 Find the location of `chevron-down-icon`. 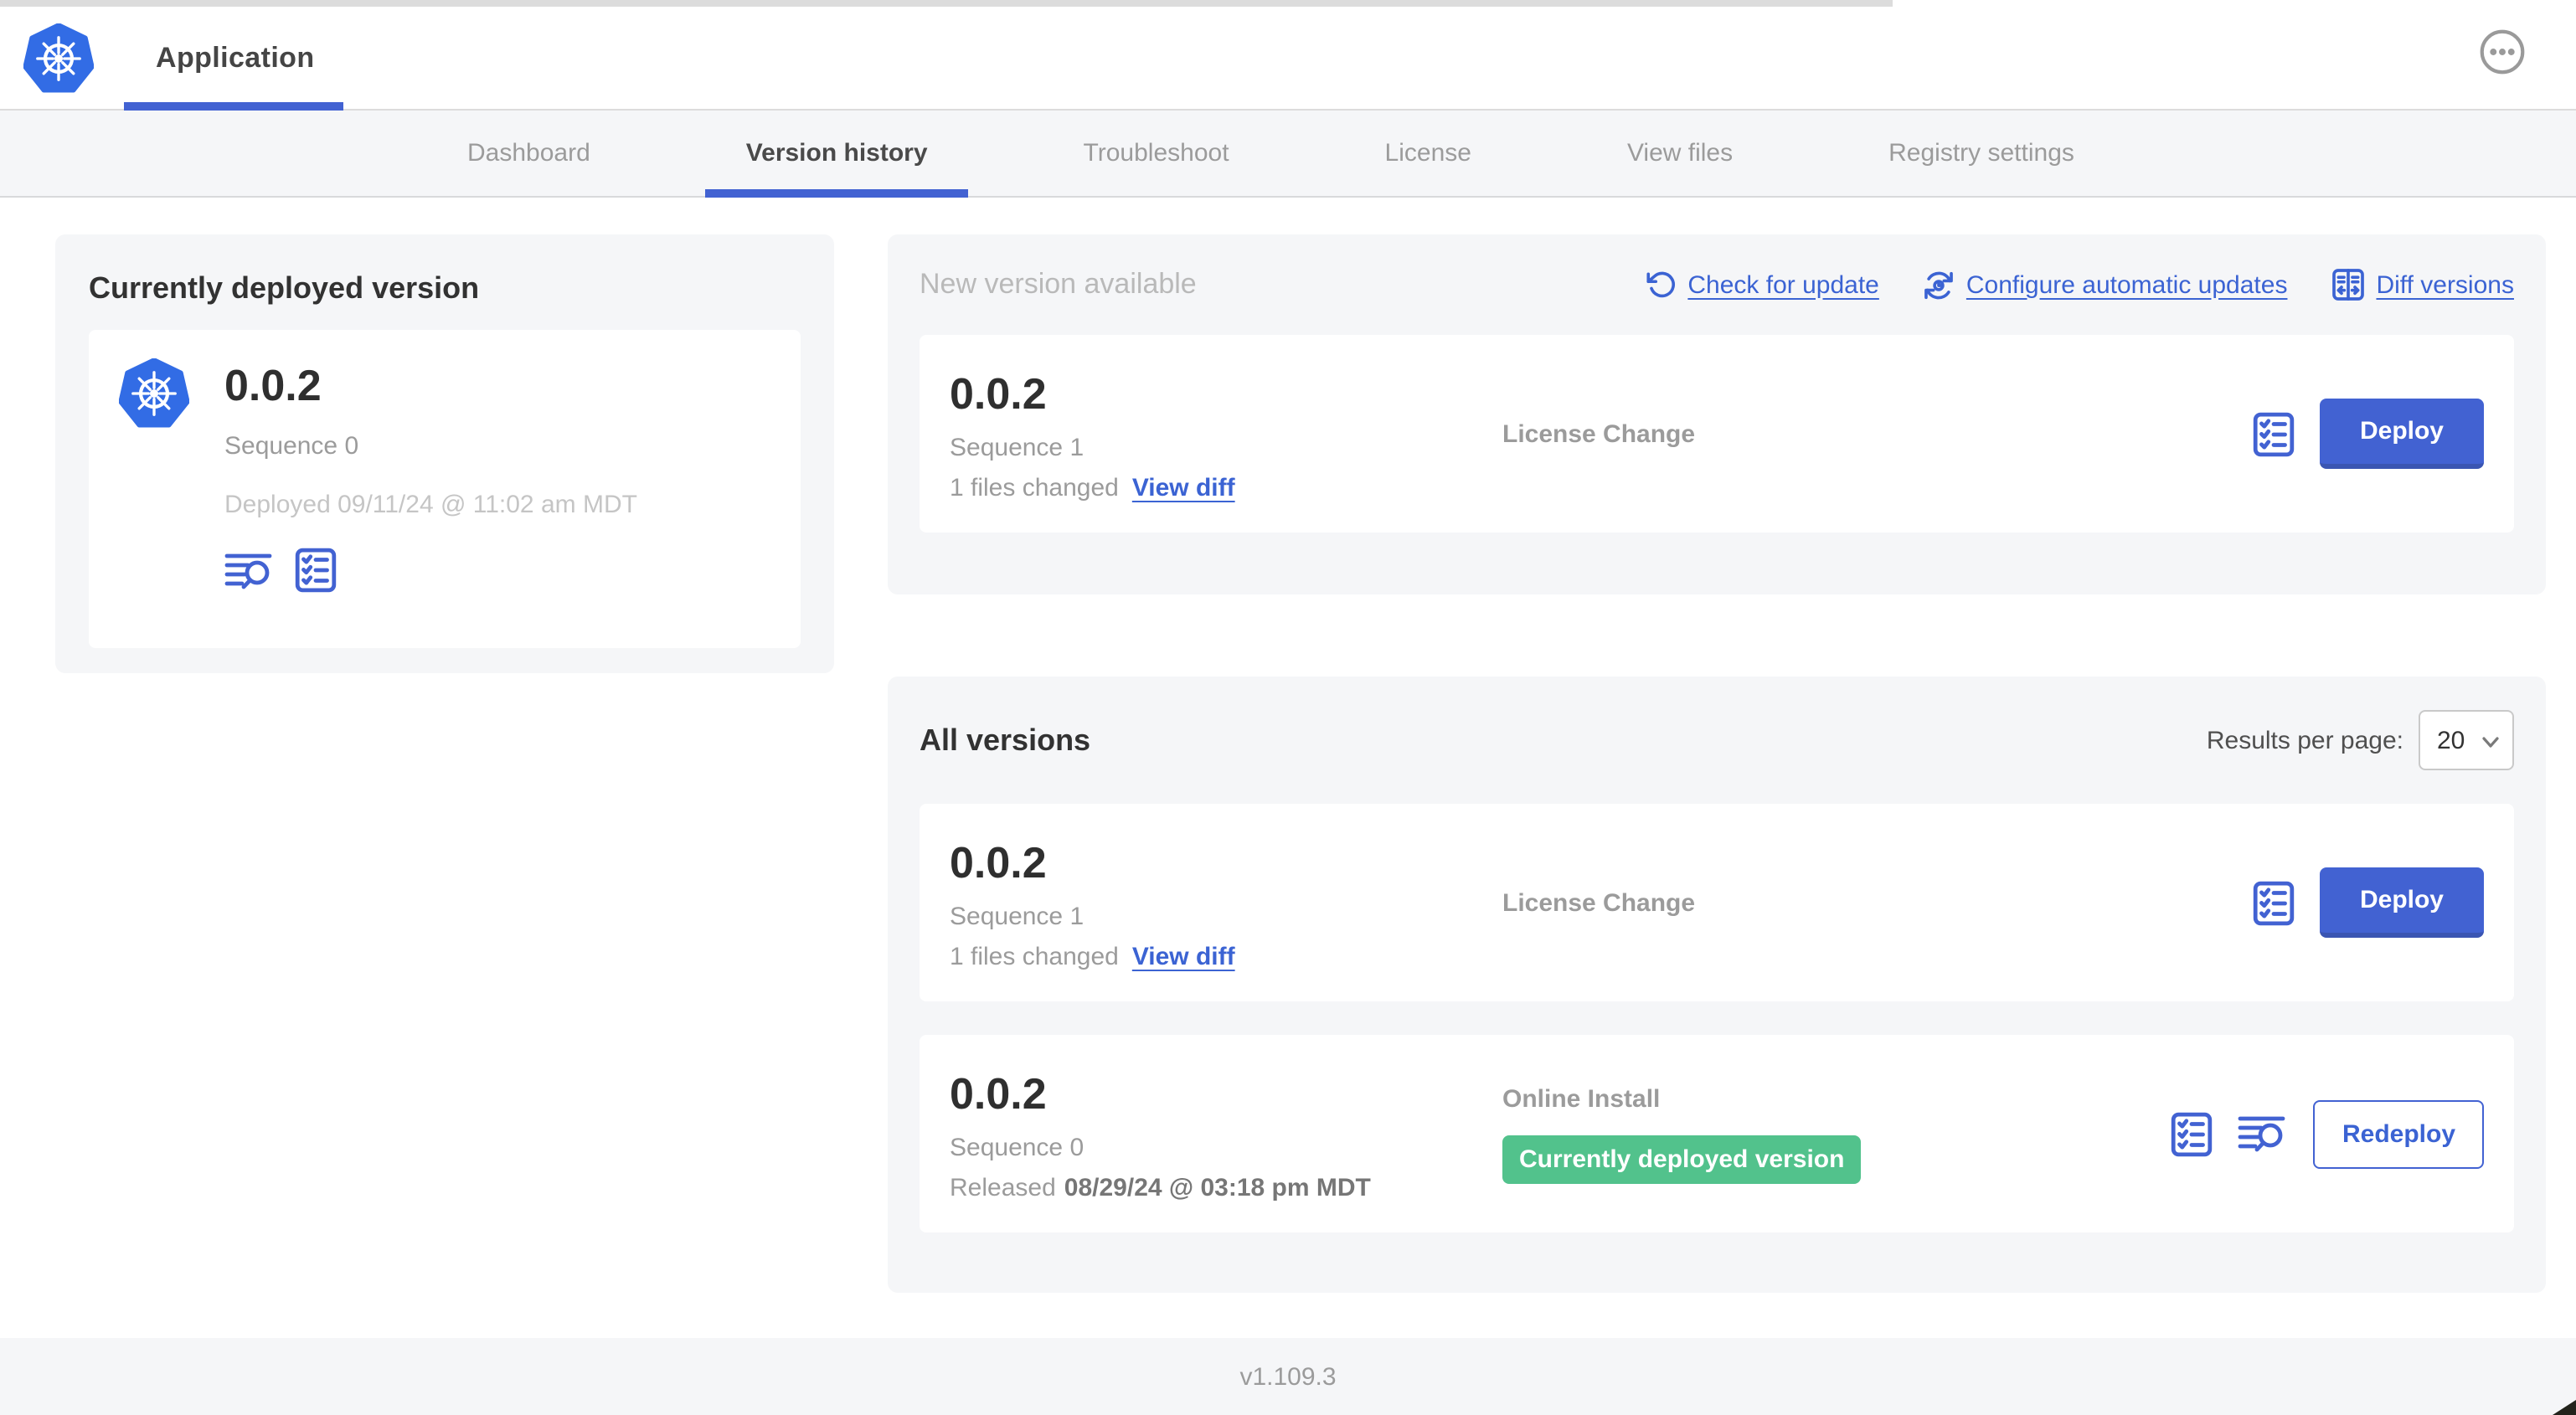

chevron-down-icon is located at coordinates (2490, 740).